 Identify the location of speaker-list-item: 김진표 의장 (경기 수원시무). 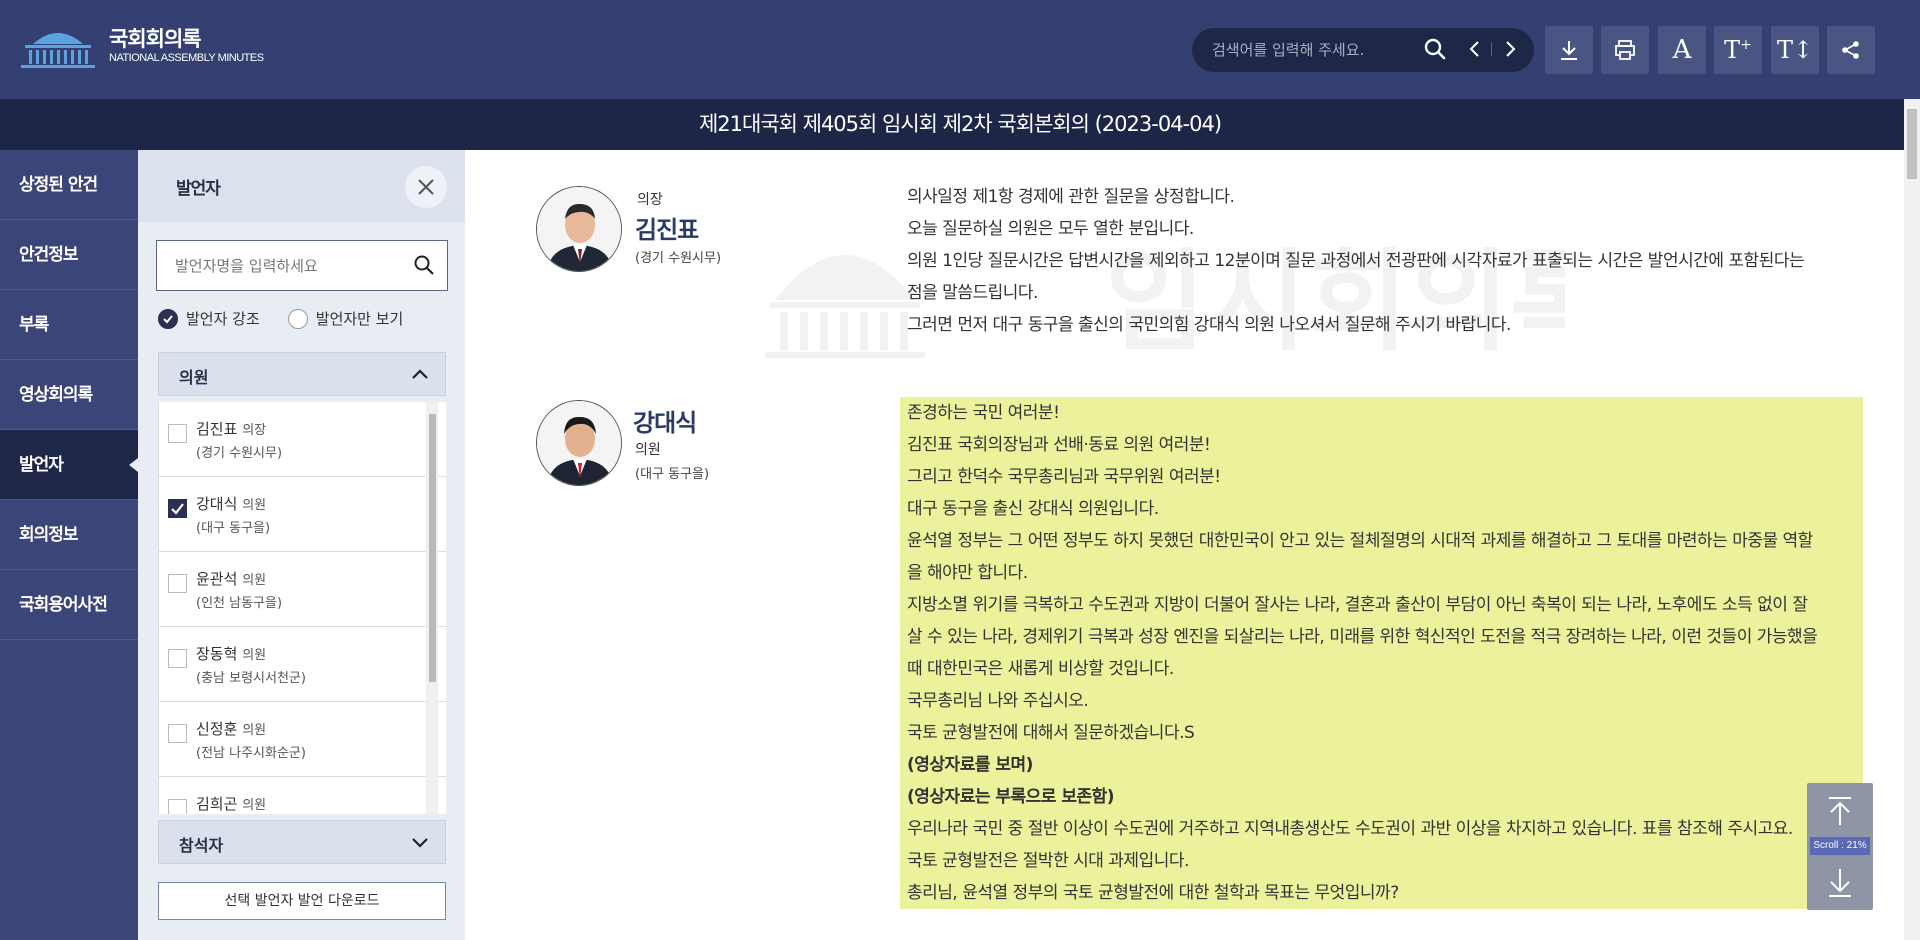
(302, 439).